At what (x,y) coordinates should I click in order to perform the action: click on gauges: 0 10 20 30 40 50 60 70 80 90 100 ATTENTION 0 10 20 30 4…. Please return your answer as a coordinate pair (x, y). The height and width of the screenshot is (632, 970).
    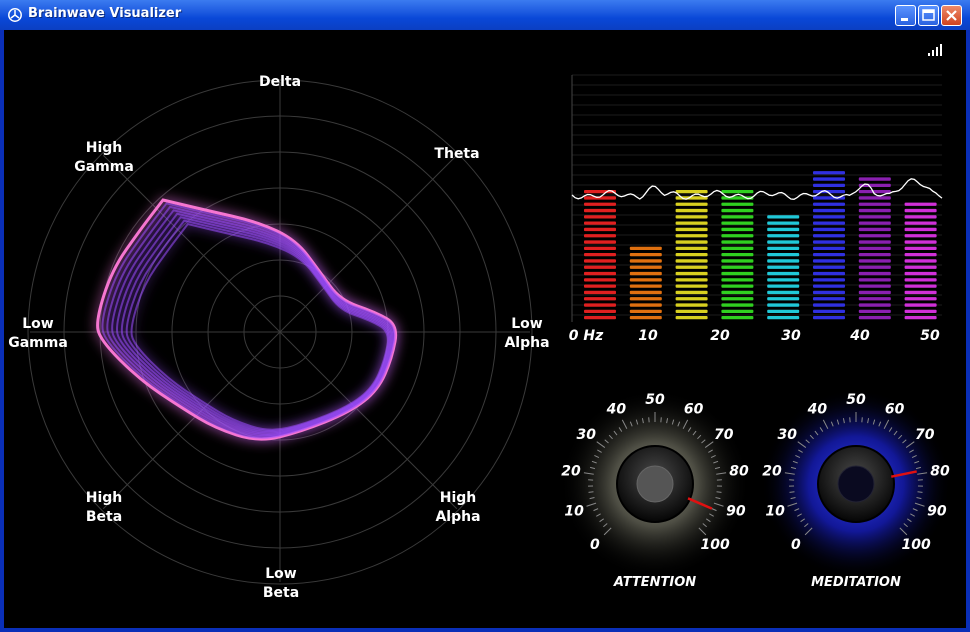
    Looking at the image, I should click on (755, 489).